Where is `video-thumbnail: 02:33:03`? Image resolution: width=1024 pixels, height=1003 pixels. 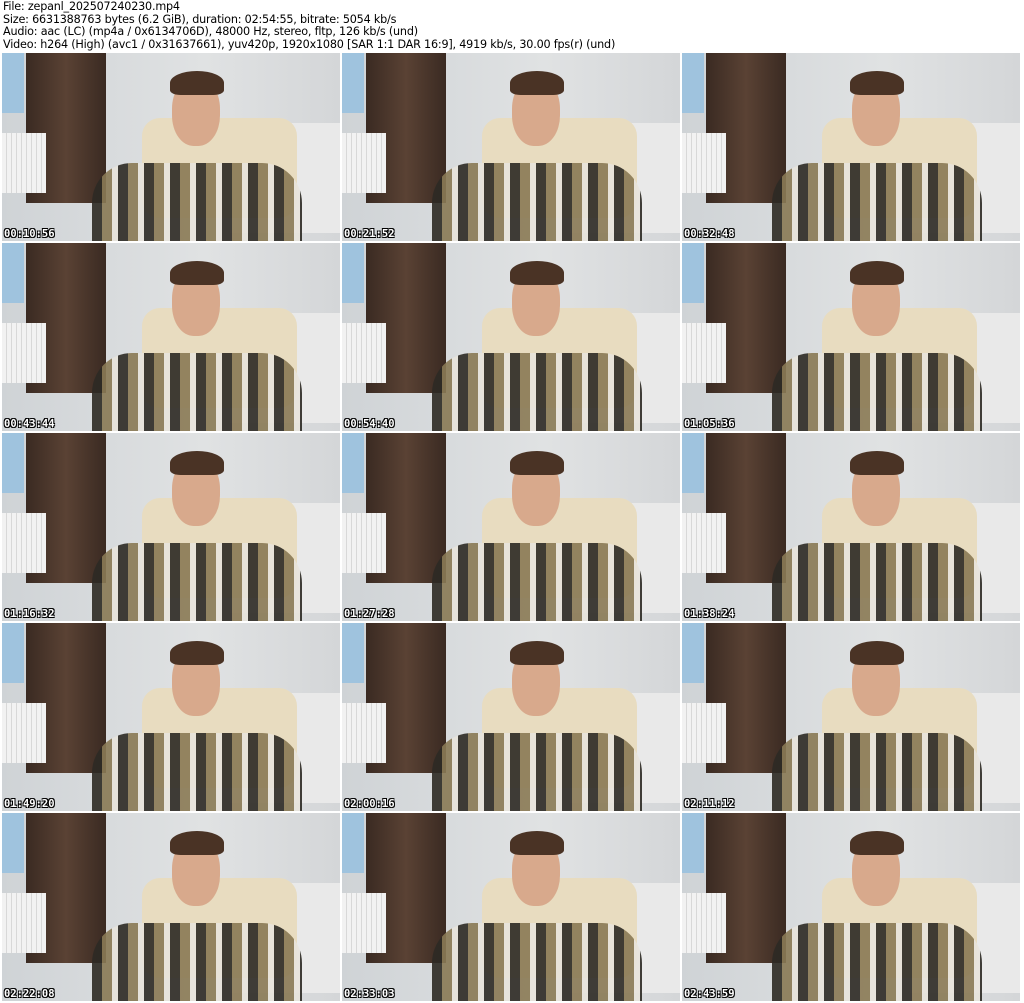
video-thumbnail: 02:33:03 is located at coordinates (511, 907).